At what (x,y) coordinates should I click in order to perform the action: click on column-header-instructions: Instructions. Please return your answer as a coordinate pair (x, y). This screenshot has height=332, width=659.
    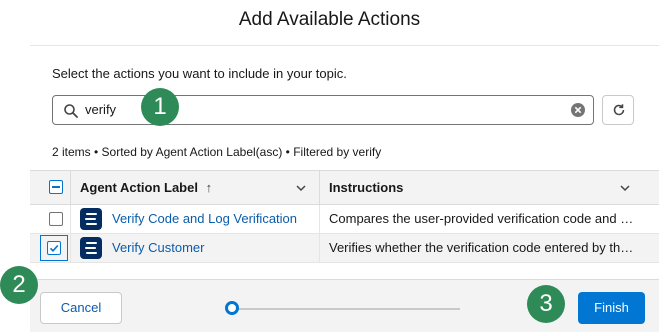
    Looking at the image, I should click on (366, 187).